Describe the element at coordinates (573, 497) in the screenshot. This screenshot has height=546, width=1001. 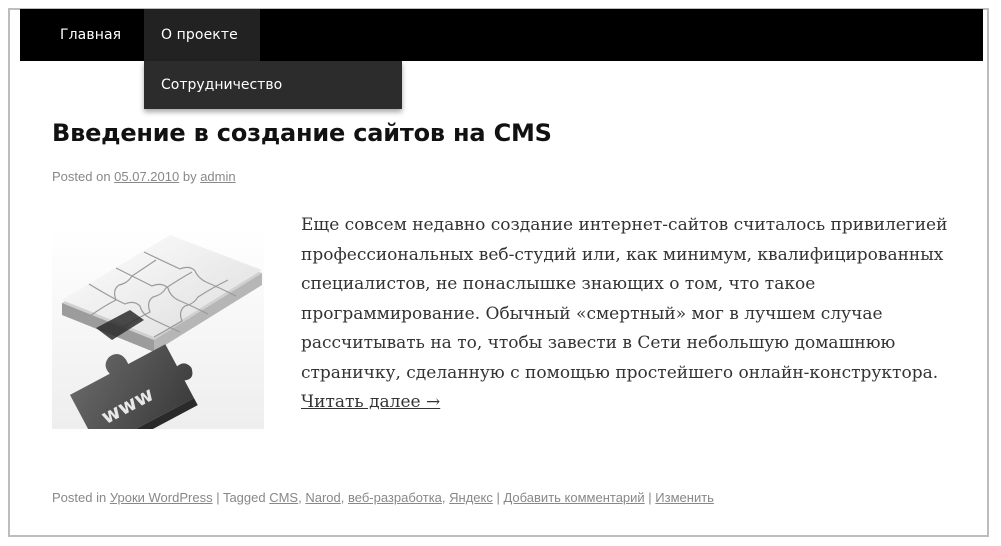
I see `add-comment-link: Добавить комментарий` at that location.